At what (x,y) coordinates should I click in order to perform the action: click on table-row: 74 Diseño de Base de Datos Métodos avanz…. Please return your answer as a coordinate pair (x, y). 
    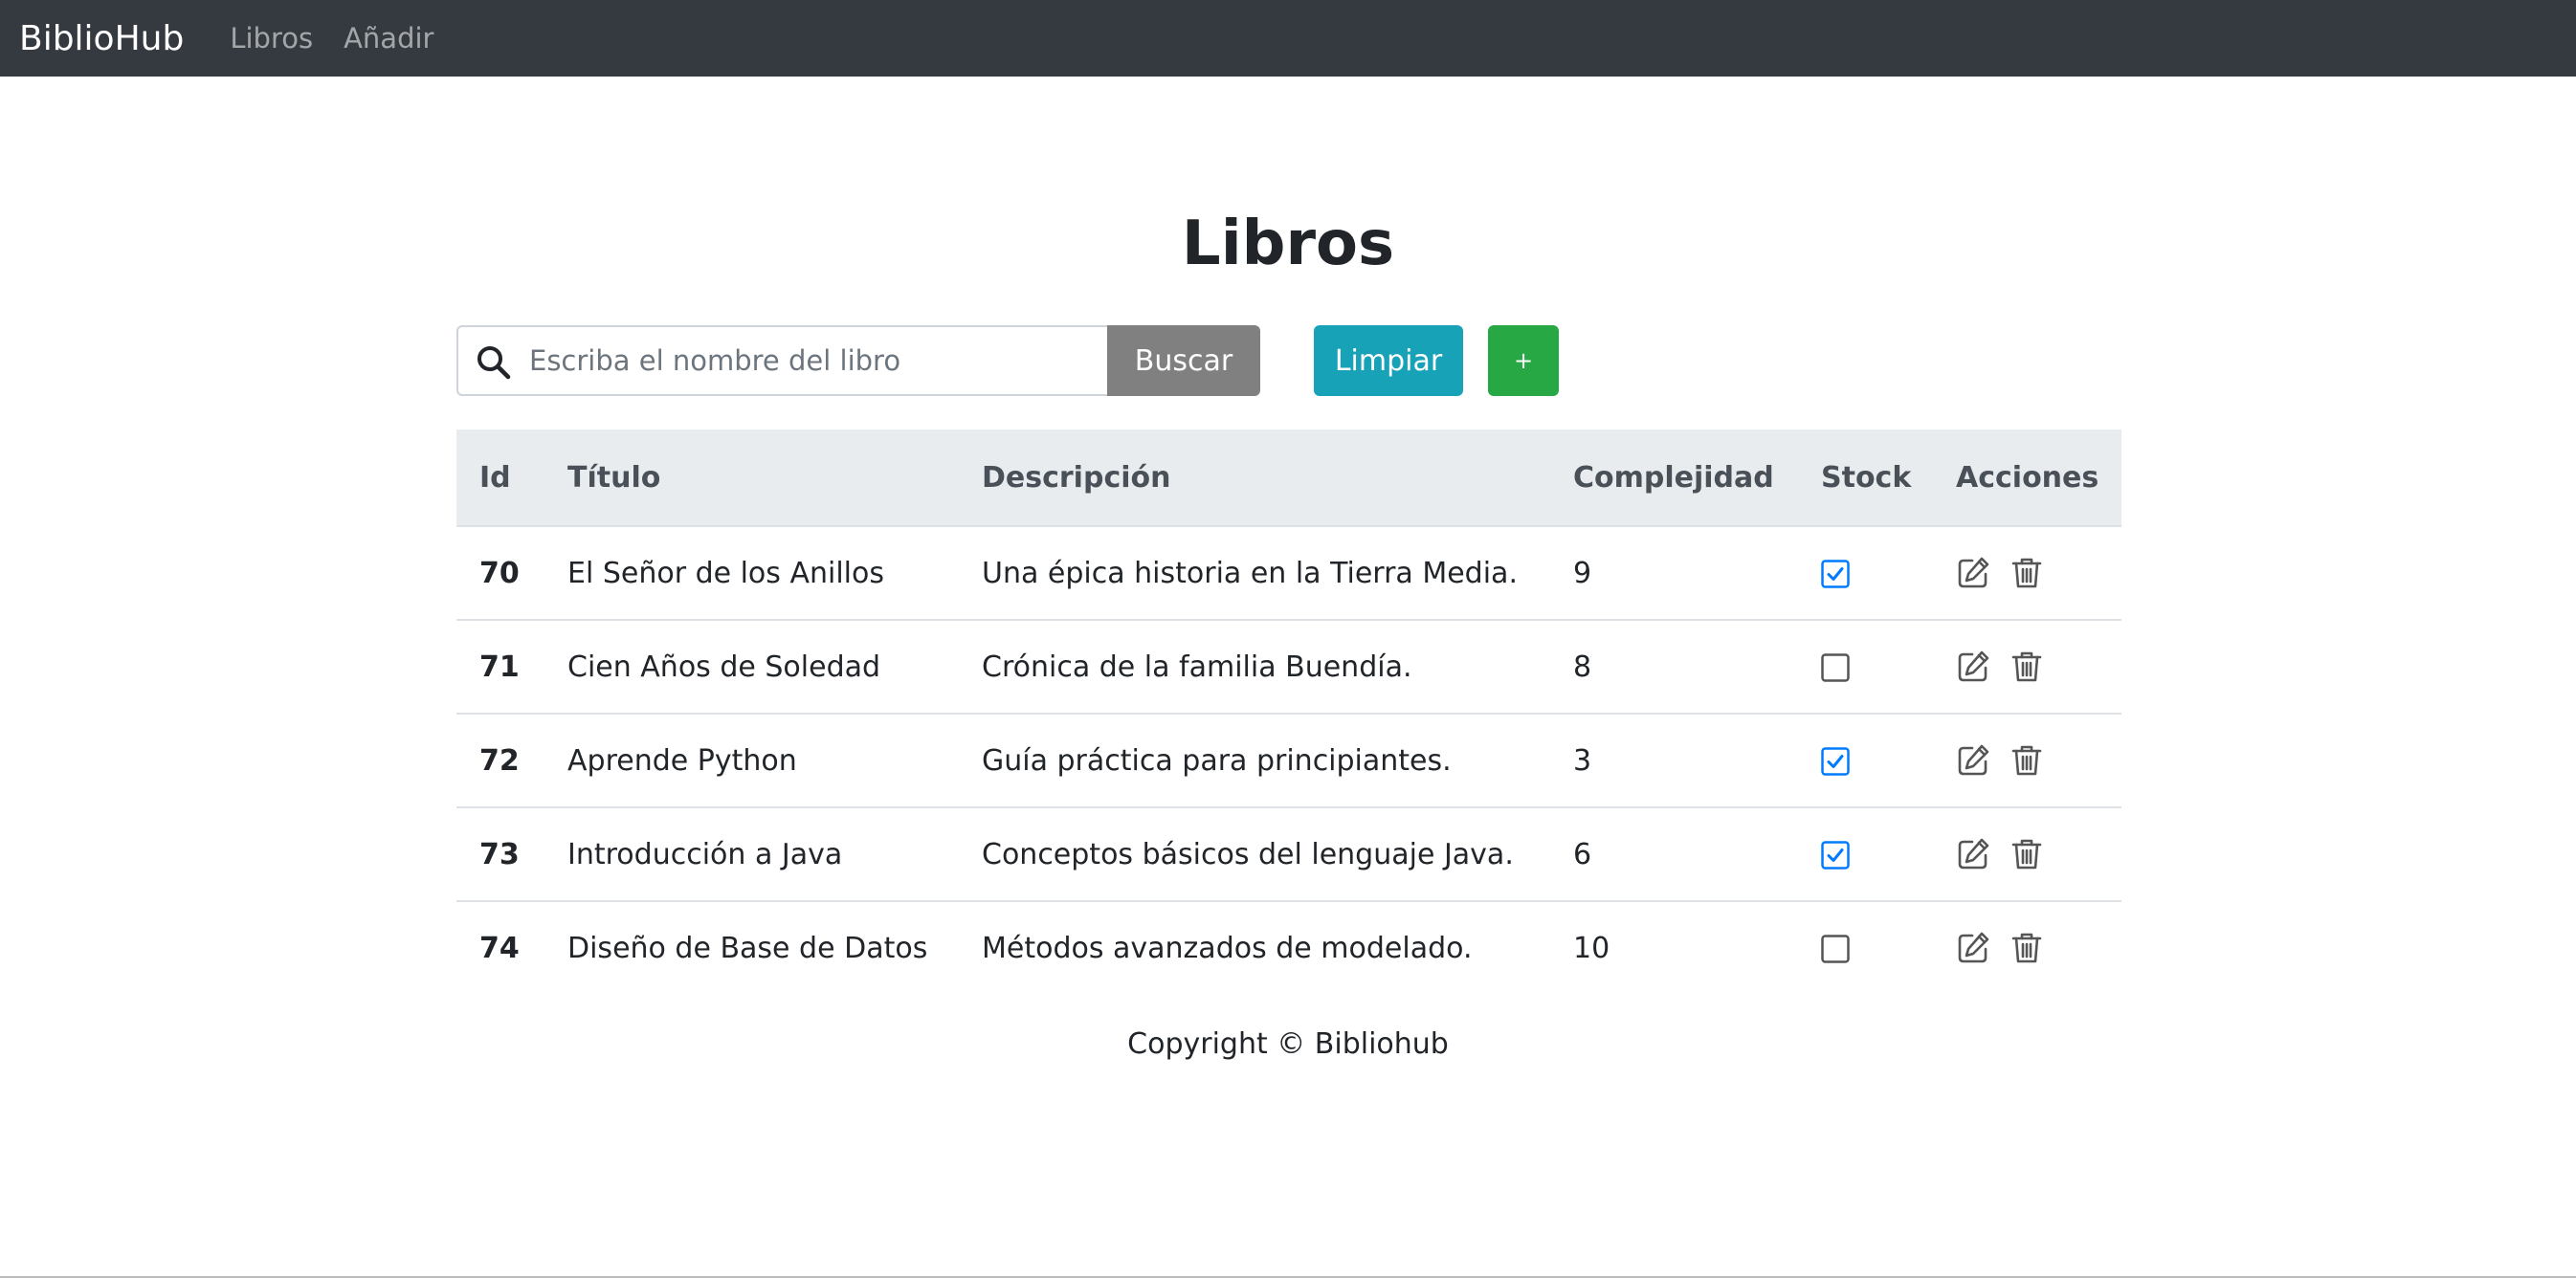
    Looking at the image, I should click on (1288, 947).